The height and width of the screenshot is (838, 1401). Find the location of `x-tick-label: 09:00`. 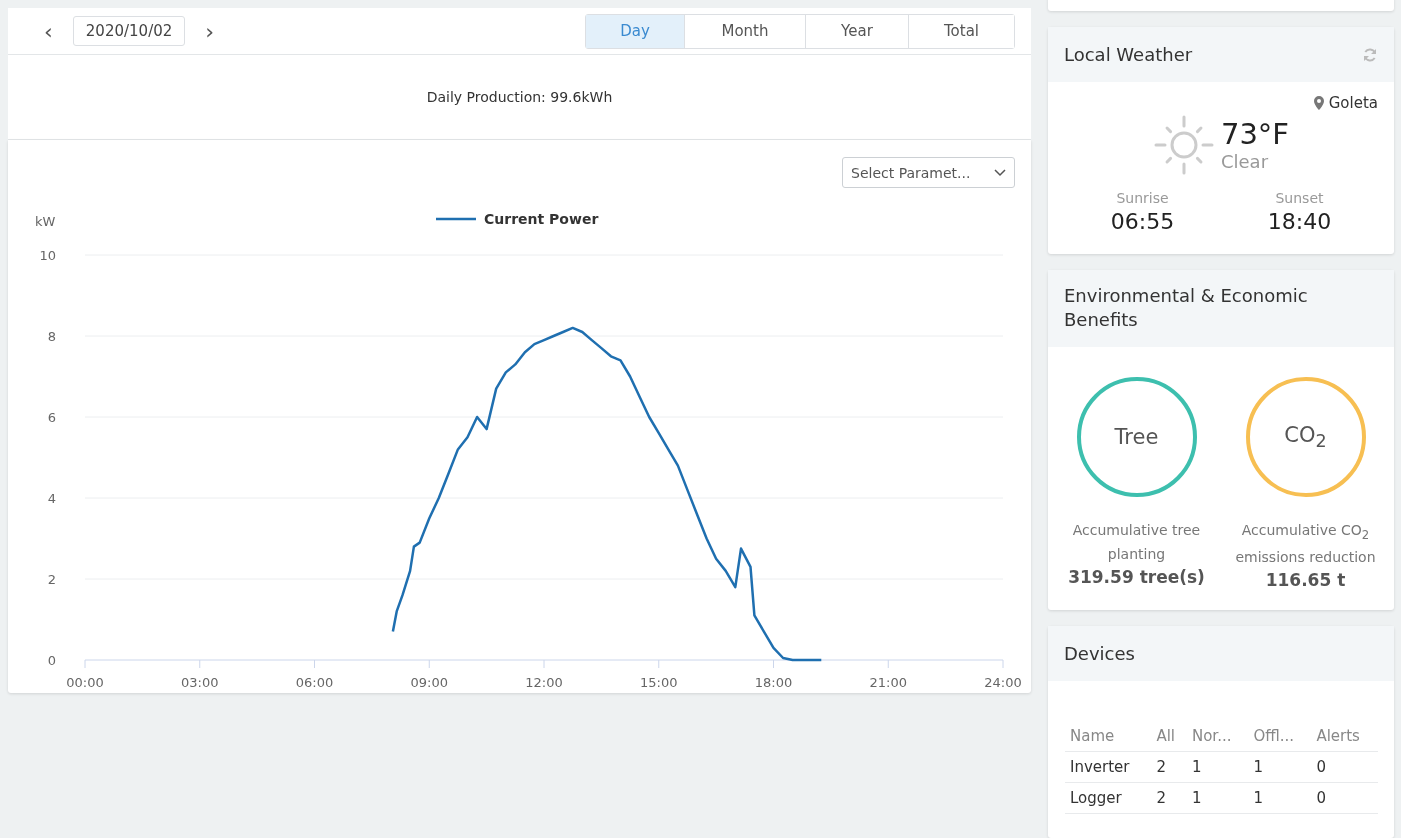

x-tick-label: 09:00 is located at coordinates (429, 682).